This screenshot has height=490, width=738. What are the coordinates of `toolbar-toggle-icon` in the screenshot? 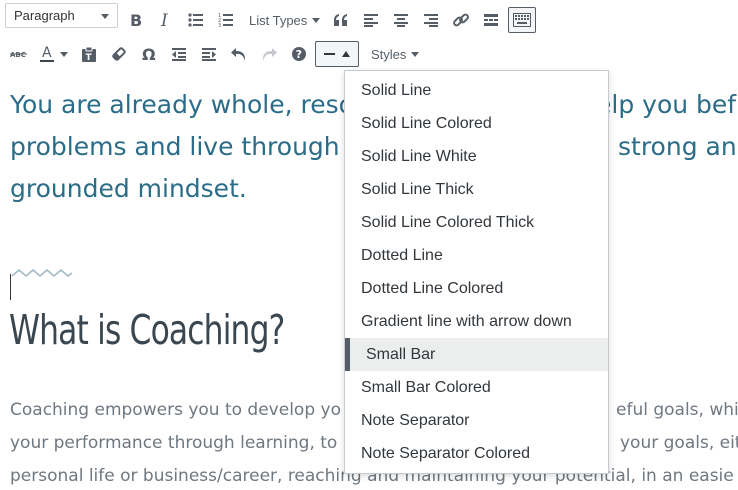 It's located at (522, 20).